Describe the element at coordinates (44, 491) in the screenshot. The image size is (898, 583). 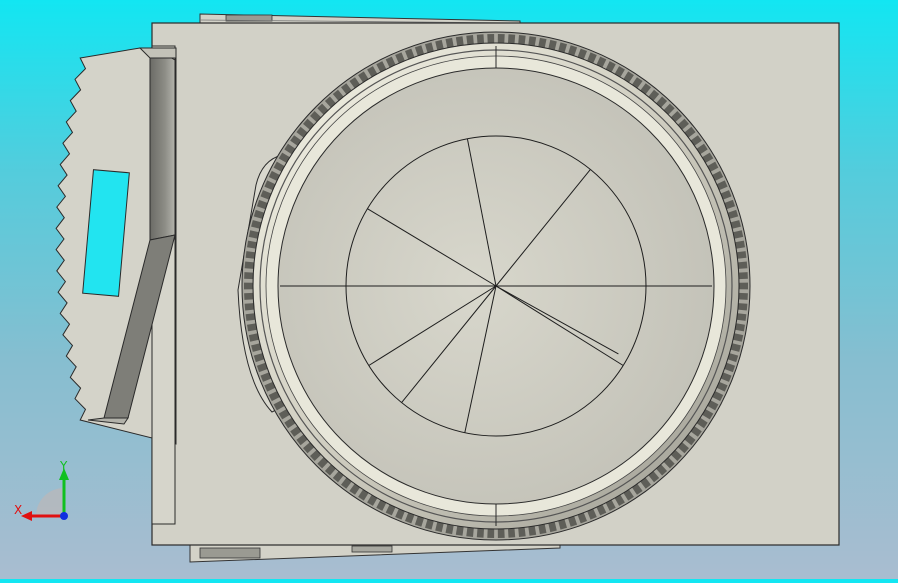
I see `reference-triad: Y X` at that location.